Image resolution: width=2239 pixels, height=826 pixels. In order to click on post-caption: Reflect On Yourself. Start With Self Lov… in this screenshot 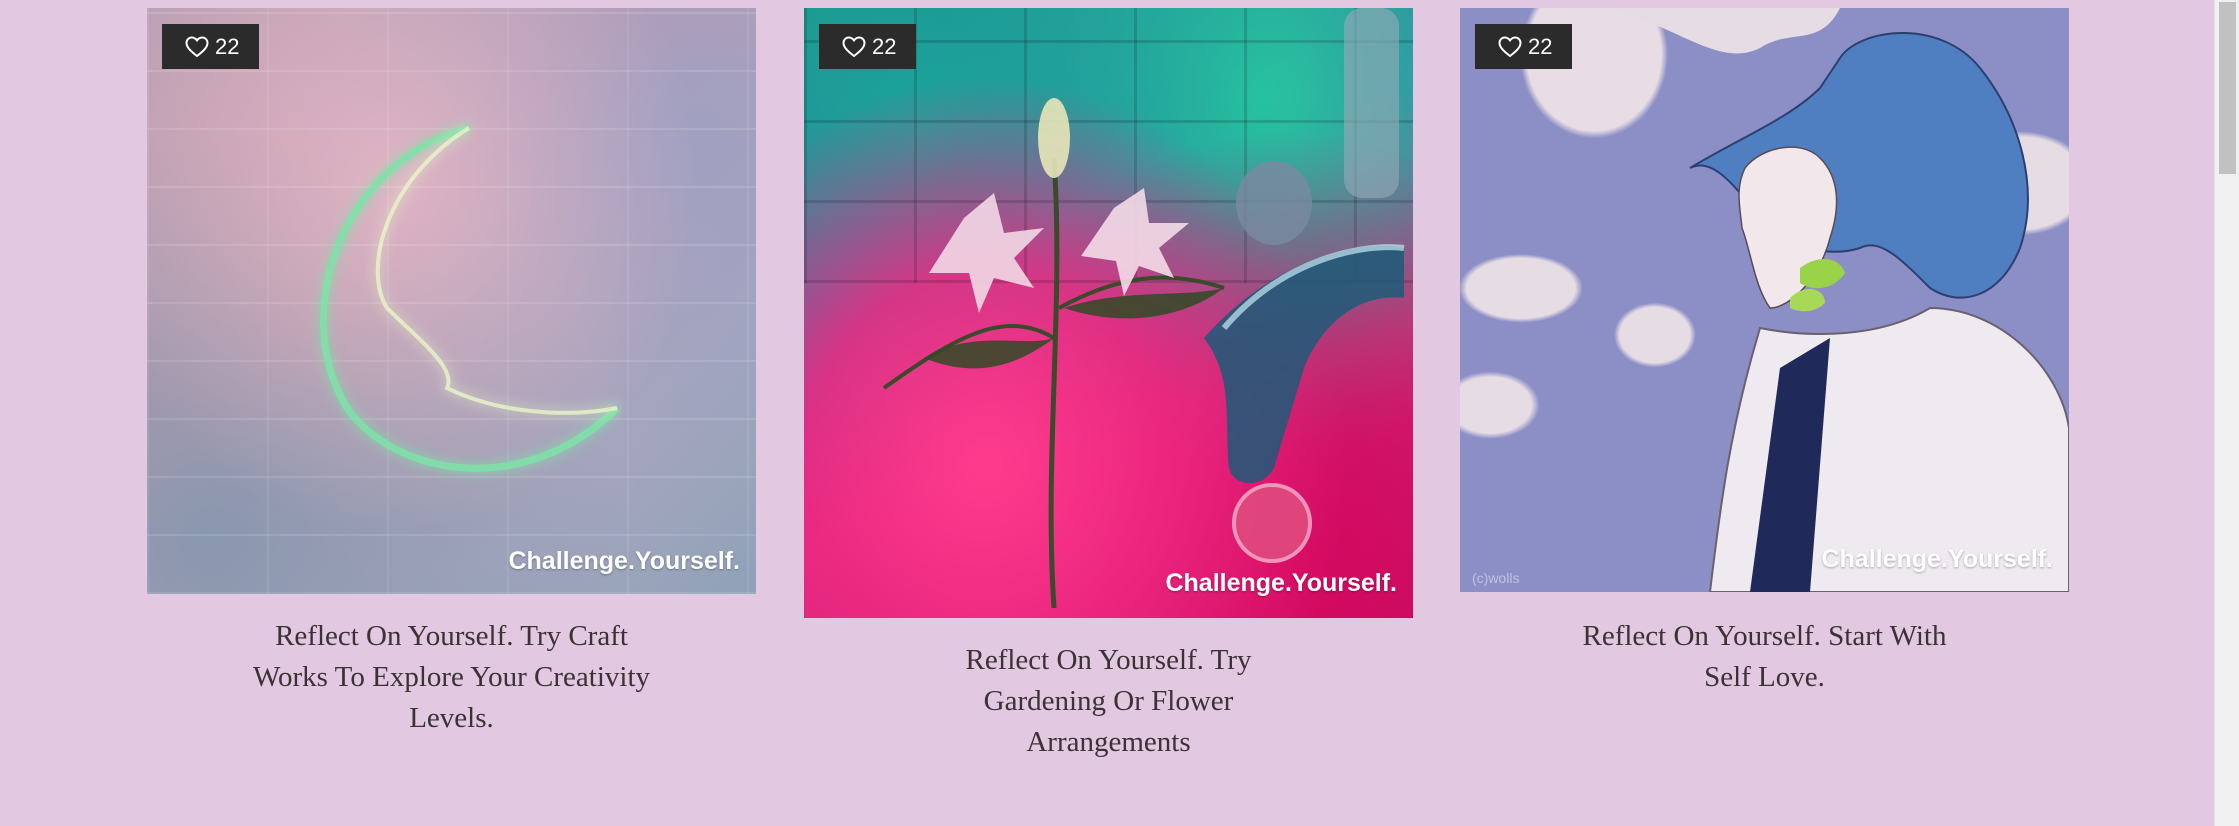, I will do `click(1765, 657)`.